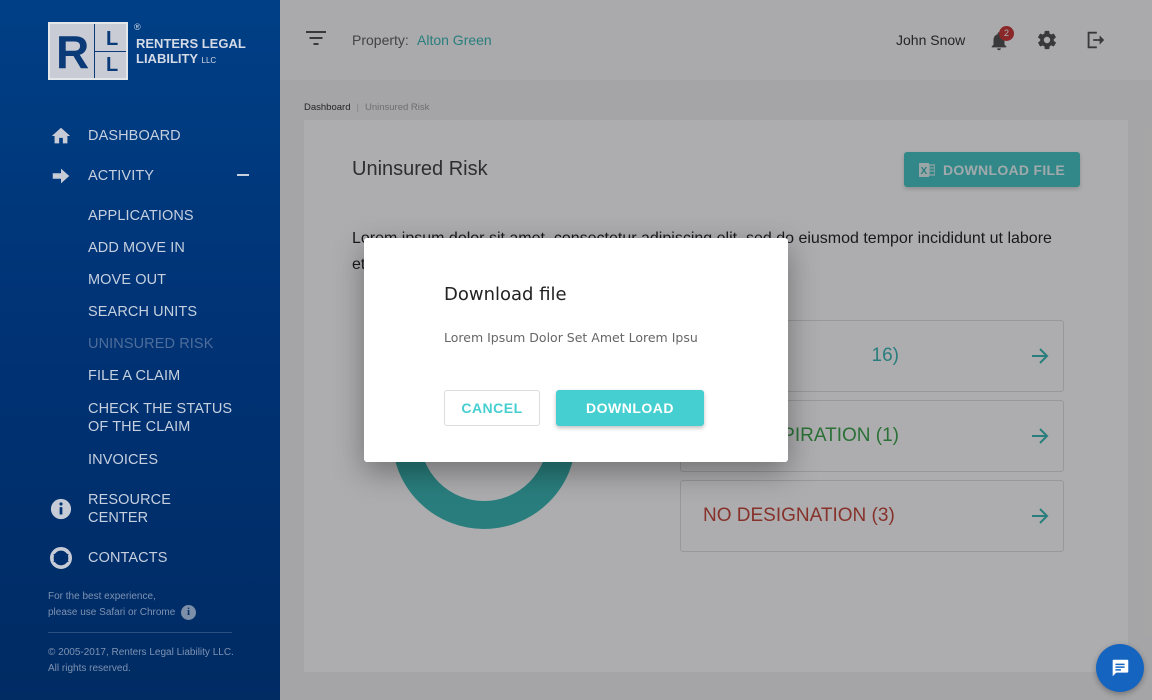 The width and height of the screenshot is (1152, 700). Describe the element at coordinates (137, 27) in the screenshot. I see `registered-mark: ®` at that location.